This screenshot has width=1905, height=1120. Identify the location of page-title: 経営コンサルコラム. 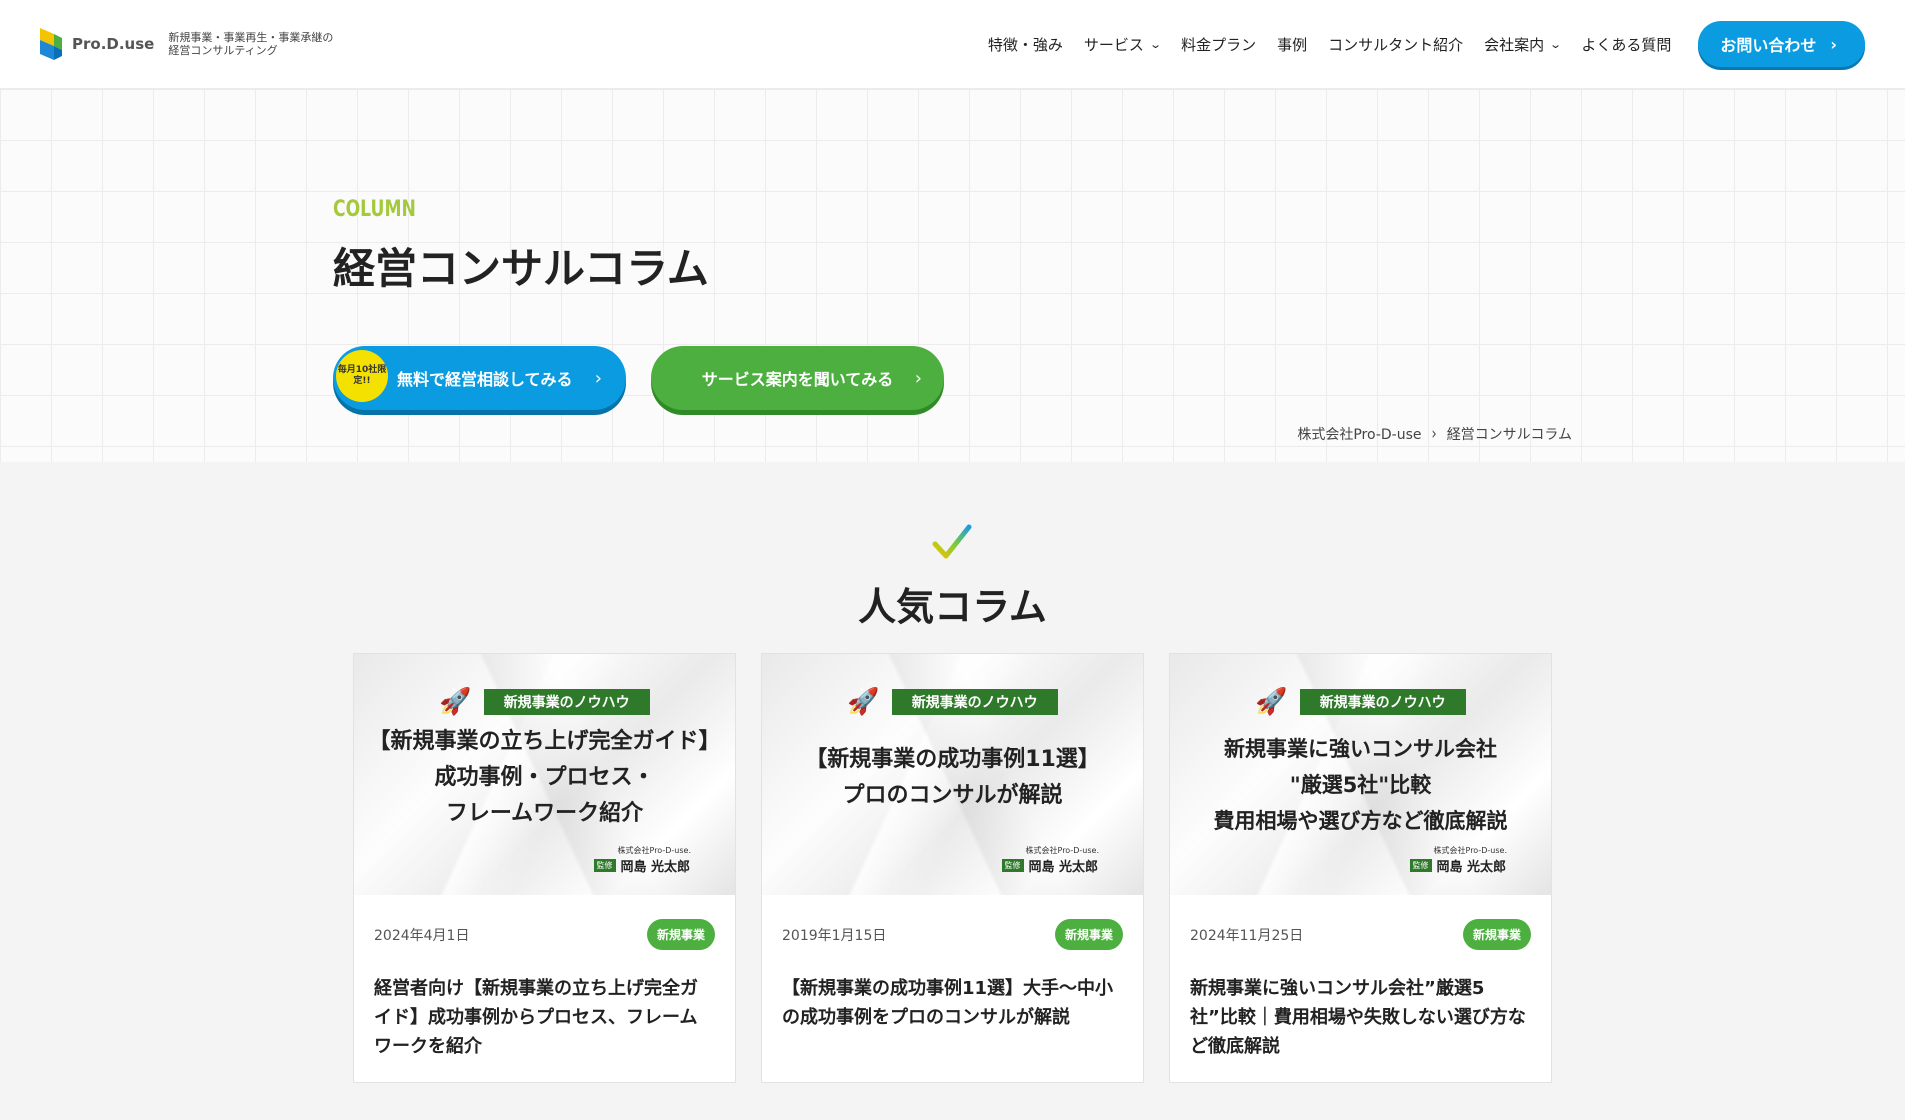
(521, 268).